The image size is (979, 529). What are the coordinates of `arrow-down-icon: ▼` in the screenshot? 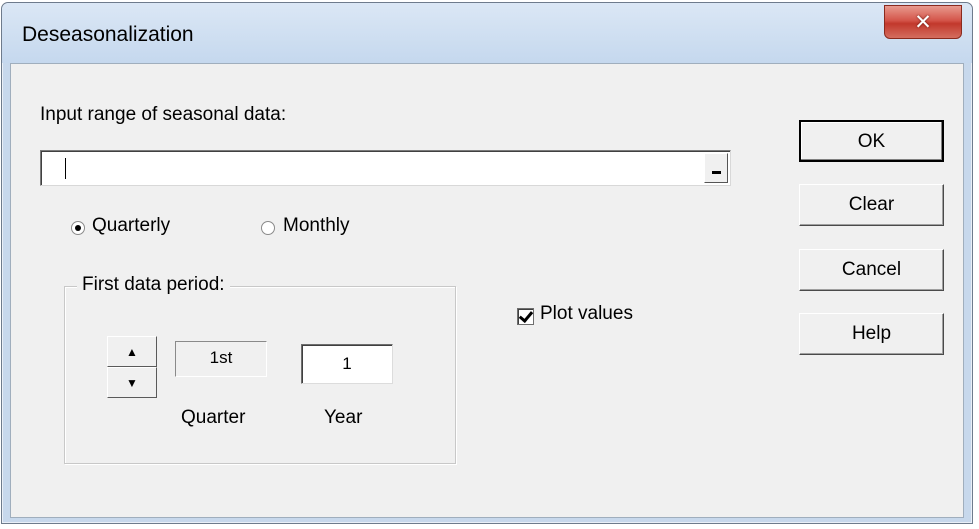 It's located at (132, 382).